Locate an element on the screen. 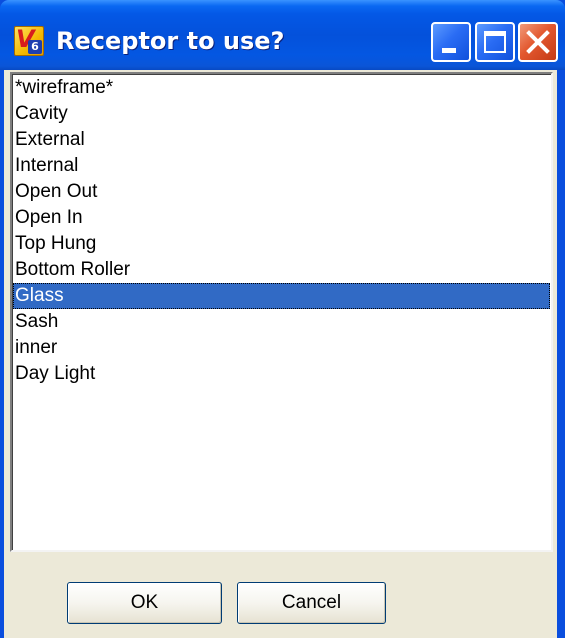  list-item-glass: Glass is located at coordinates (281, 296).